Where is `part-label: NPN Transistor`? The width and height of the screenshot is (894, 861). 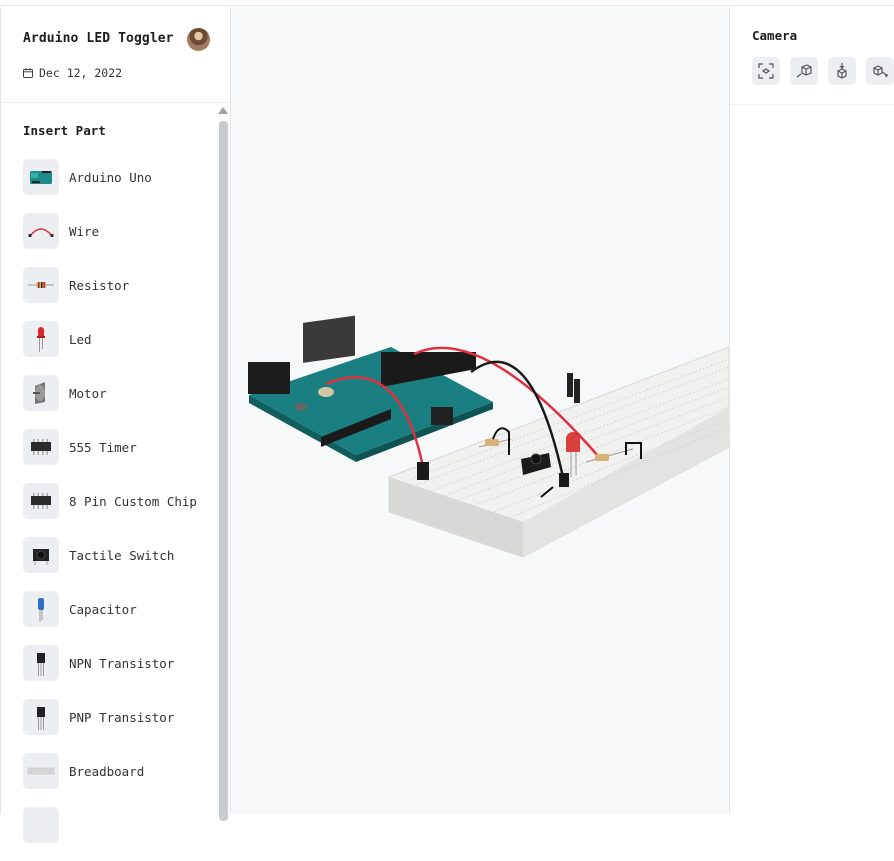 part-label: NPN Transistor is located at coordinates (122, 663).